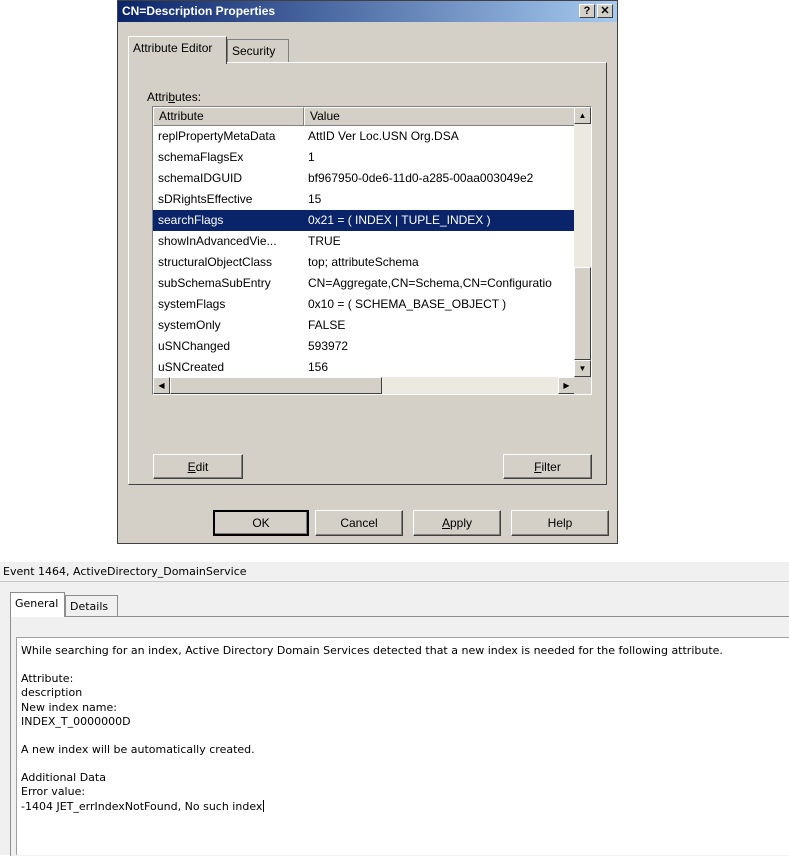  What do you see at coordinates (324, 241) in the screenshot?
I see `attribute-value: TRUE` at bounding box center [324, 241].